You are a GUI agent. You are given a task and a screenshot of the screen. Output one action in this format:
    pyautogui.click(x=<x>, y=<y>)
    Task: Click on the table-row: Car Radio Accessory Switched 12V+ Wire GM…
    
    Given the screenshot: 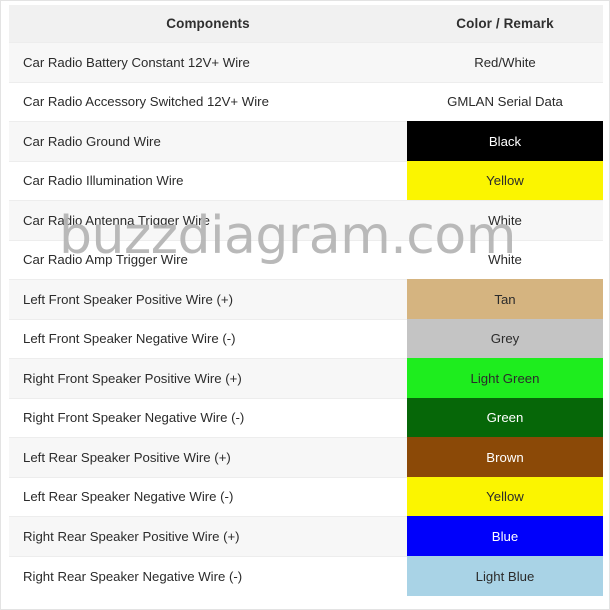 What is the action you would take?
    pyautogui.click(x=306, y=101)
    